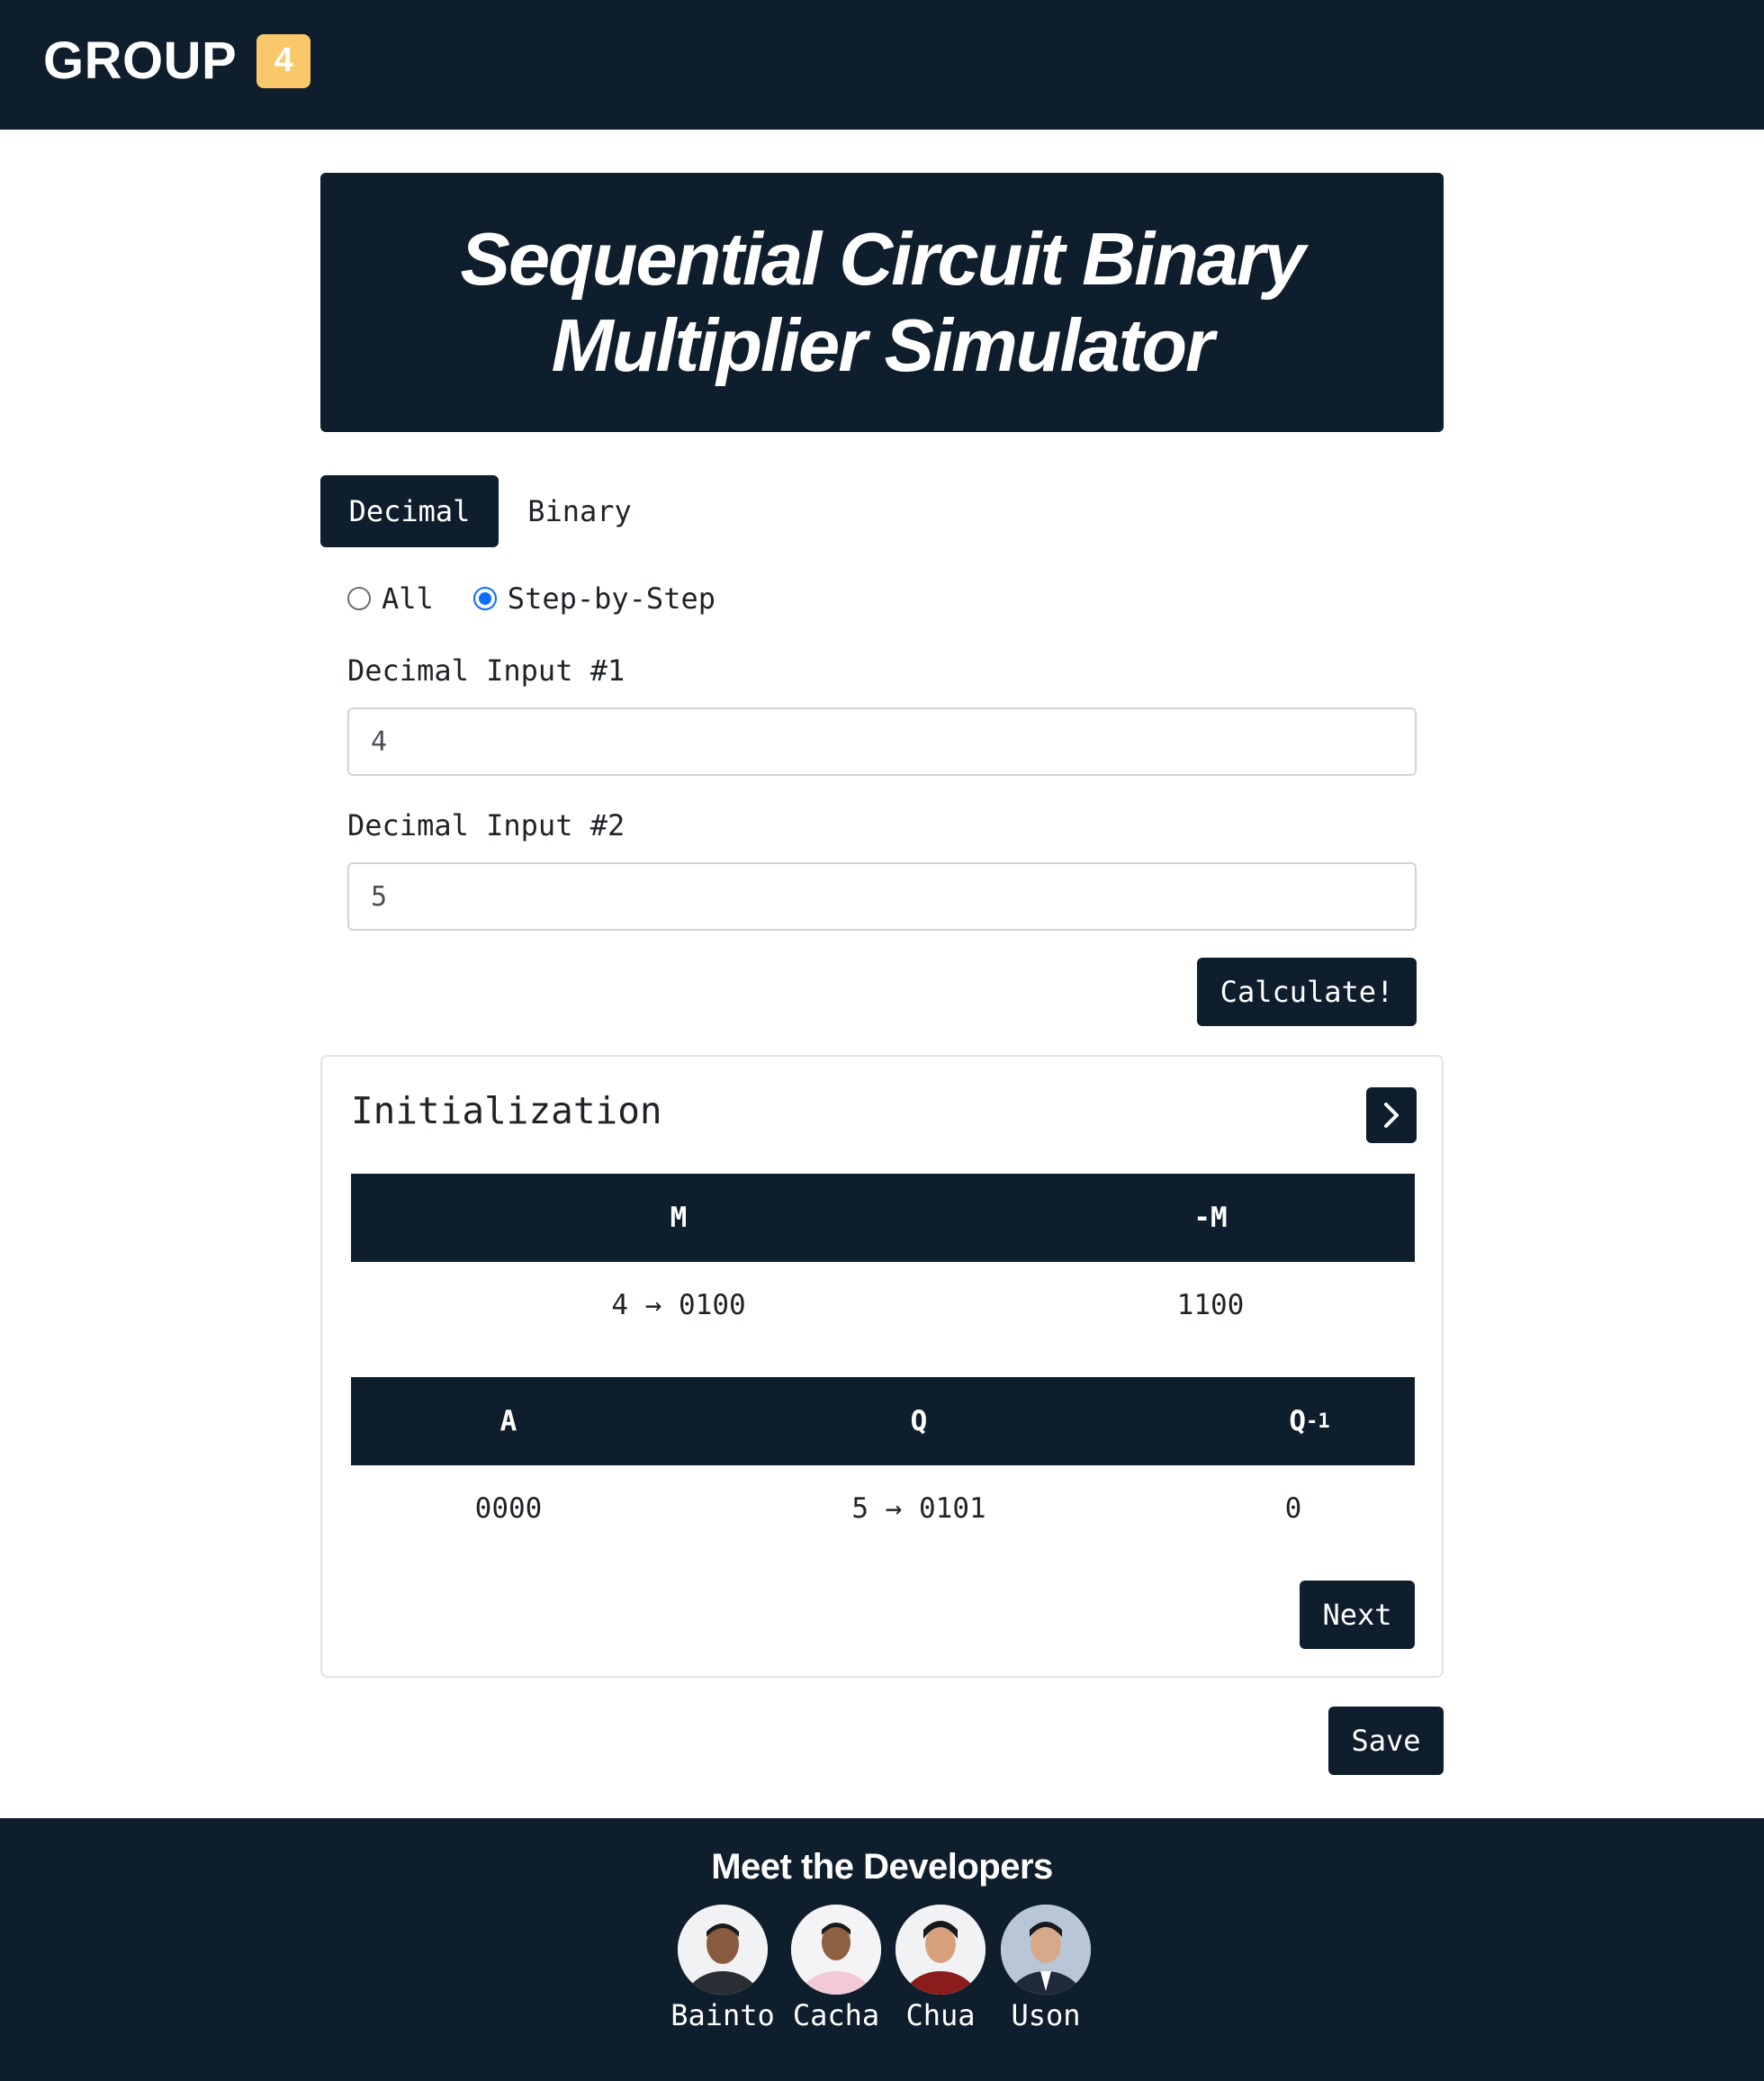  Describe the element at coordinates (379, 741) in the screenshot. I see `decimal-input-1-value: 4` at that location.